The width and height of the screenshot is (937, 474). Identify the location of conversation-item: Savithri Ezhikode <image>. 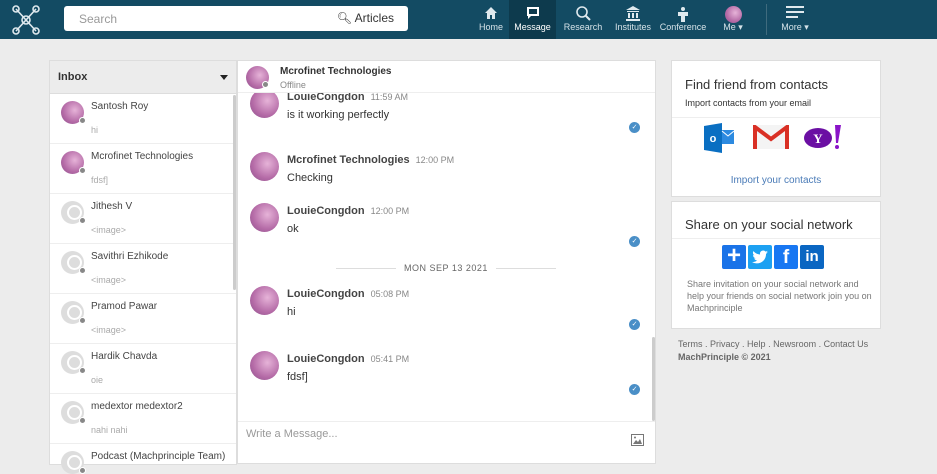
(143, 269).